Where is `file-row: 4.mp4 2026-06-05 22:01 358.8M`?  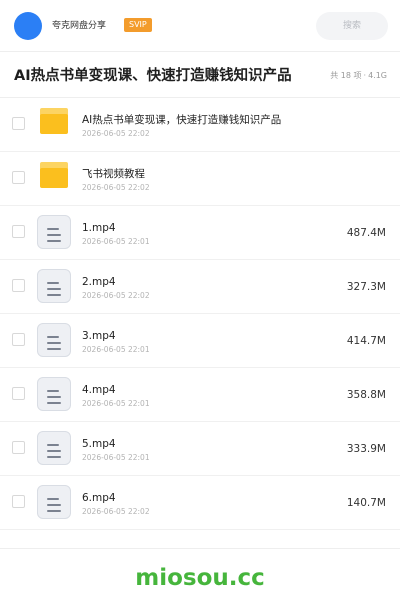 file-row: 4.mp4 2026-06-05 22:01 358.8M is located at coordinates (200, 395).